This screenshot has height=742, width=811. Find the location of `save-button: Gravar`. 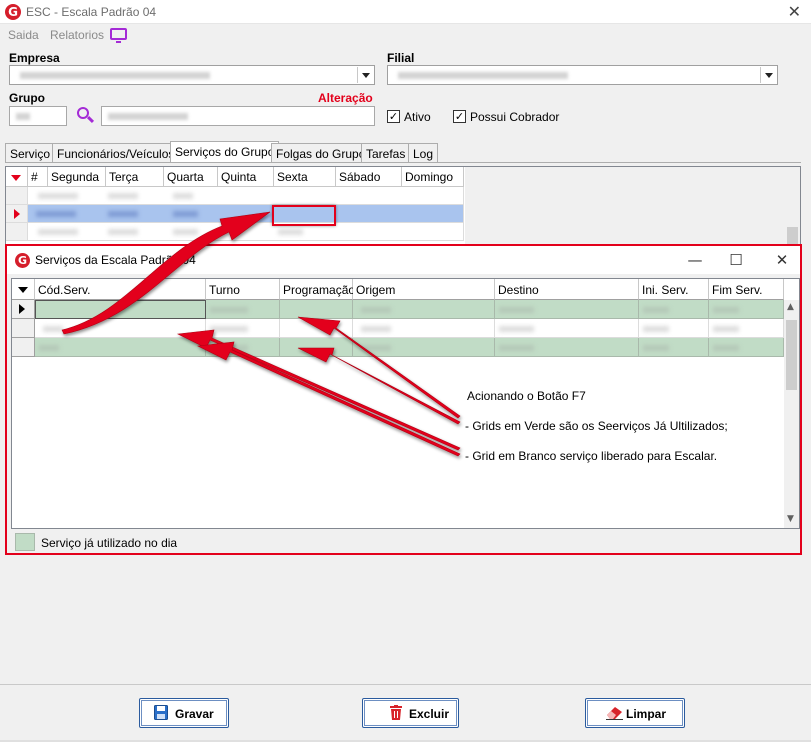

save-button: Gravar is located at coordinates (184, 713).